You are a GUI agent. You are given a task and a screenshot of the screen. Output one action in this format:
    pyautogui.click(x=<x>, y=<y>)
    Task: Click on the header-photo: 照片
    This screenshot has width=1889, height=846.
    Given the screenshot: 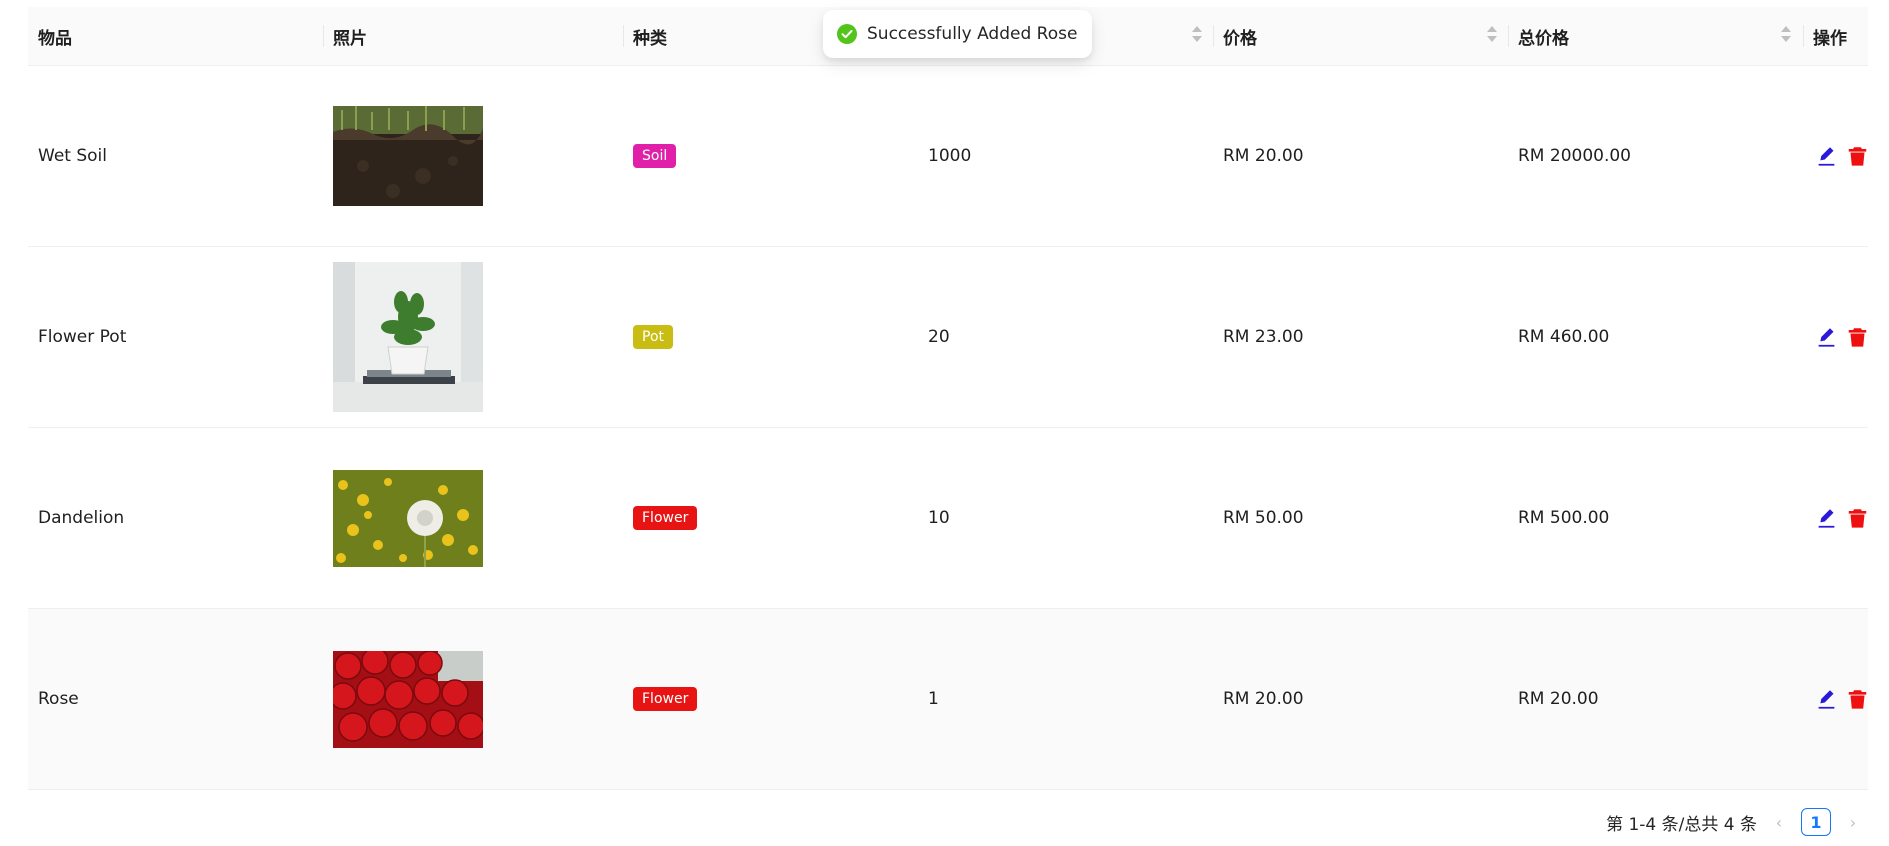 What is the action you would take?
    pyautogui.click(x=350, y=38)
    